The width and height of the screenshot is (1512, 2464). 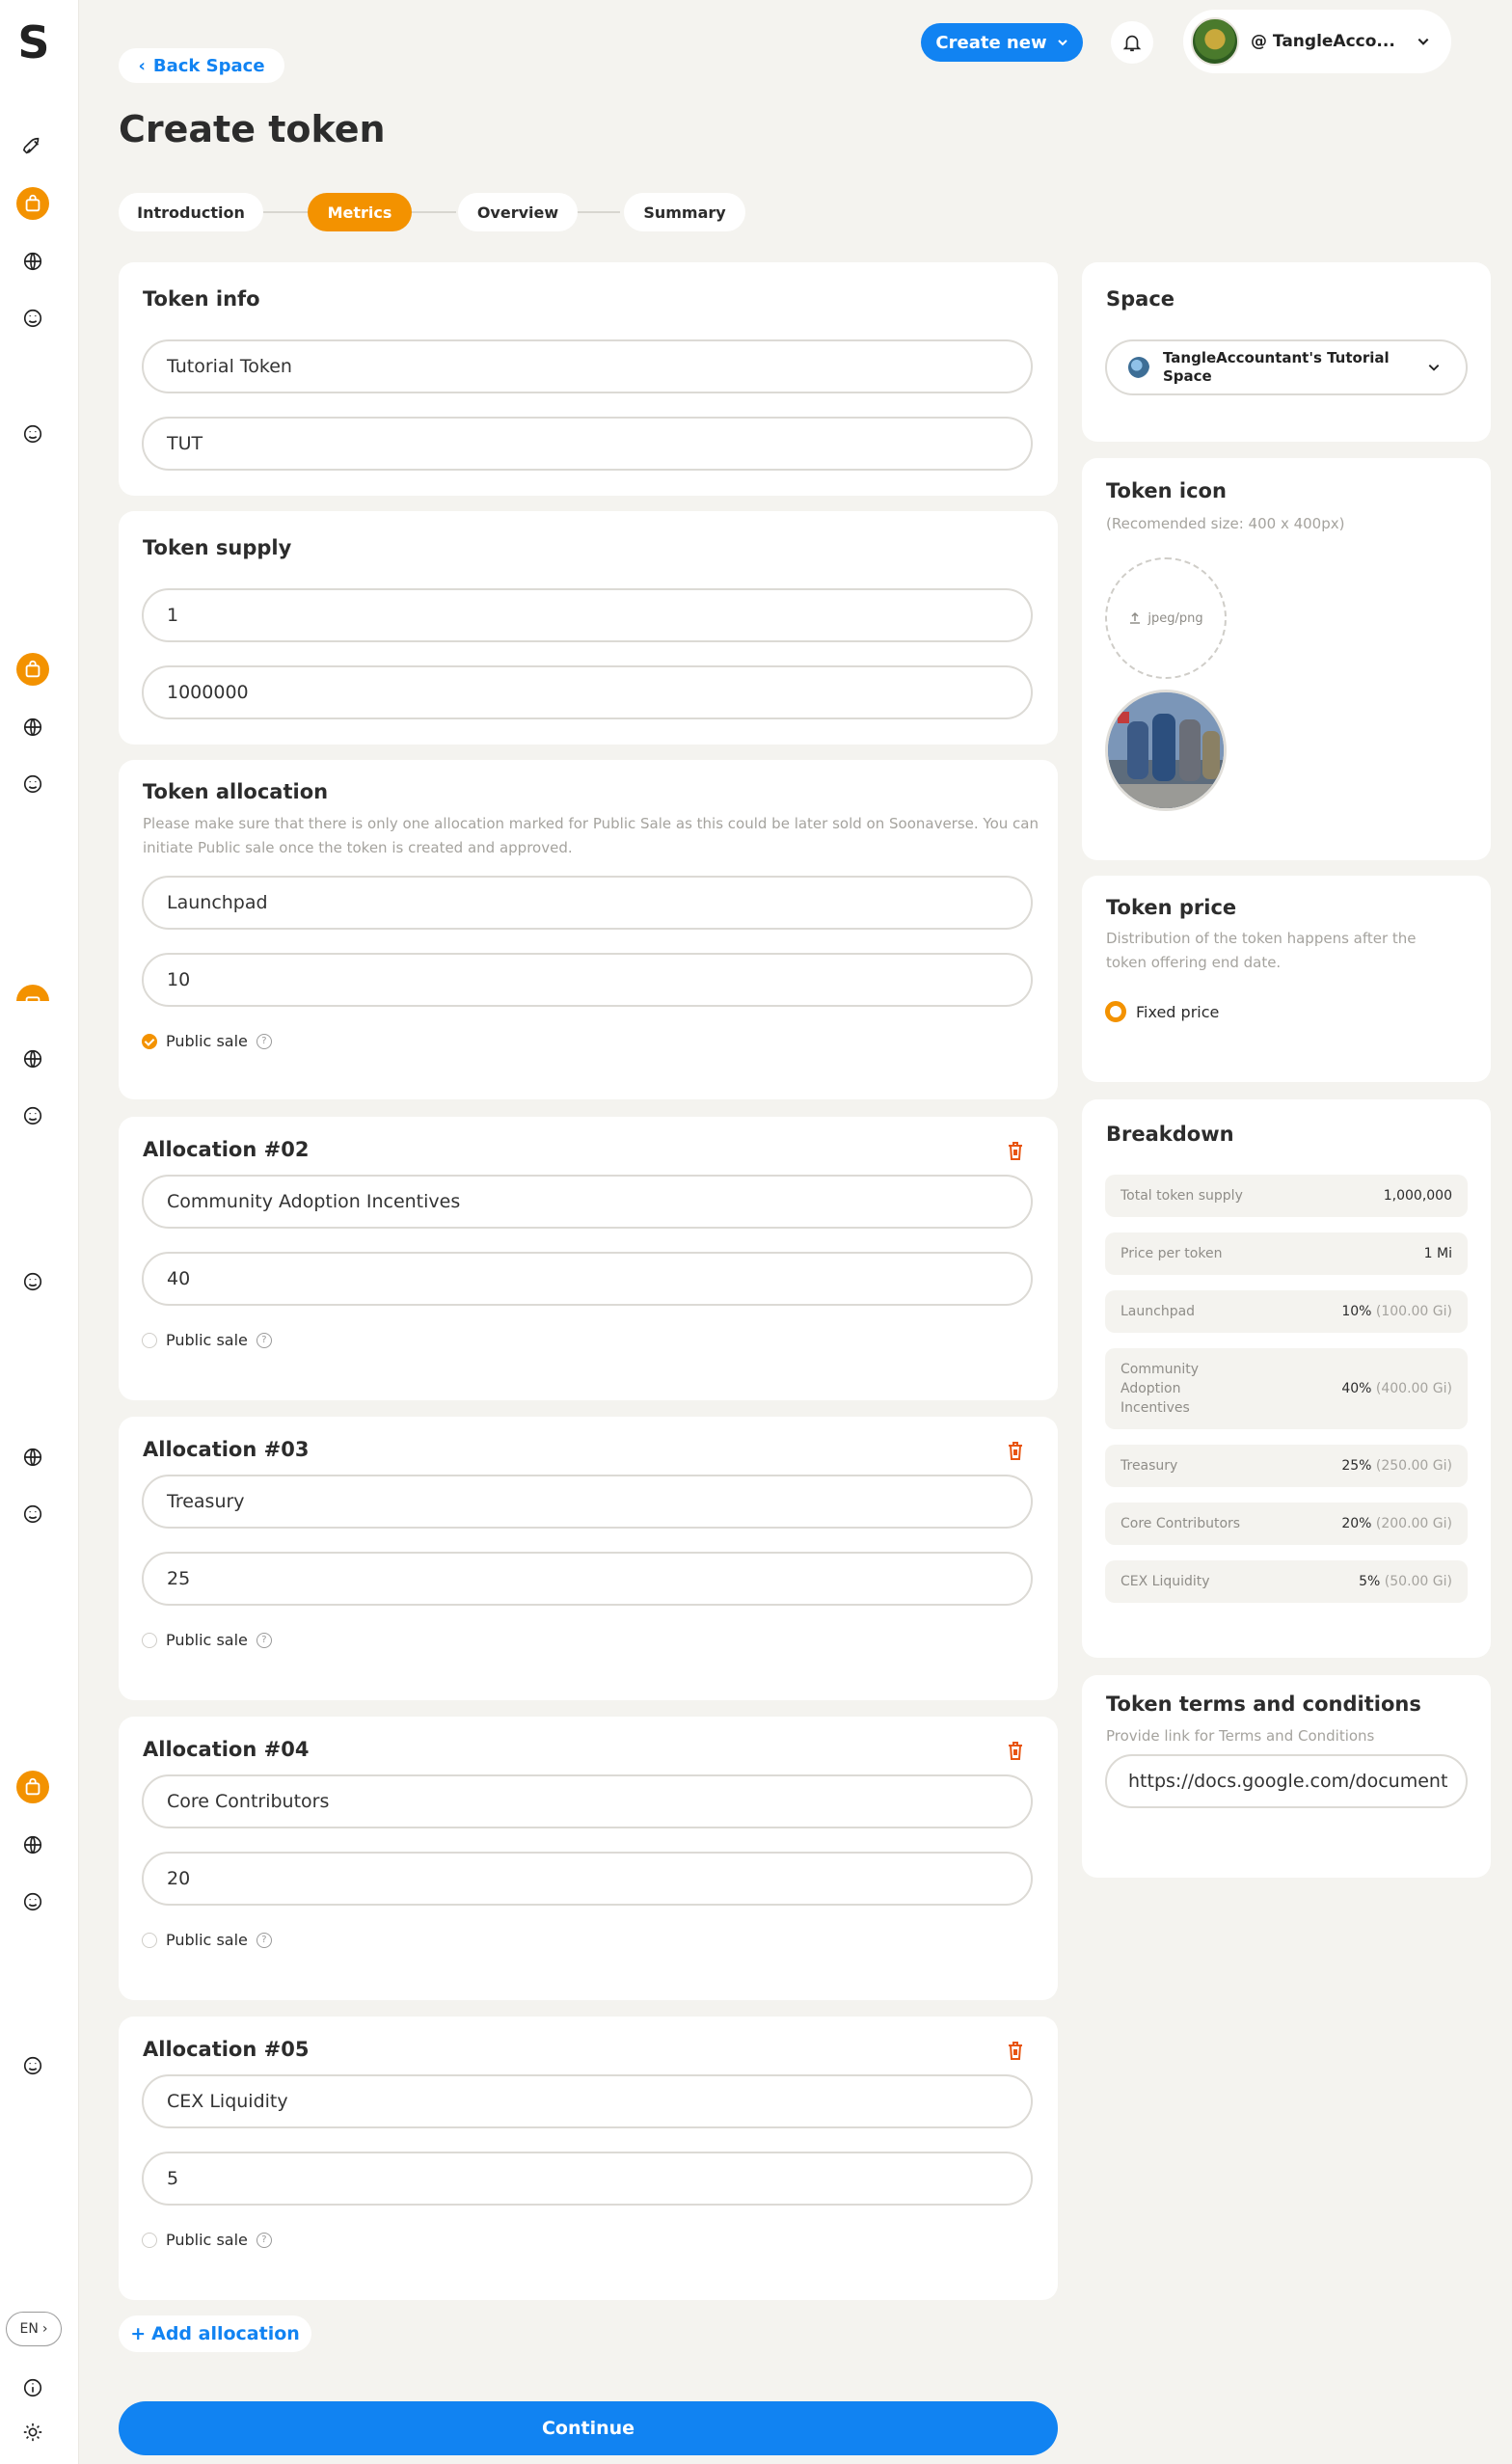 What do you see at coordinates (1162, 1011) in the screenshot?
I see `fixed-price-option: Fixed price` at bounding box center [1162, 1011].